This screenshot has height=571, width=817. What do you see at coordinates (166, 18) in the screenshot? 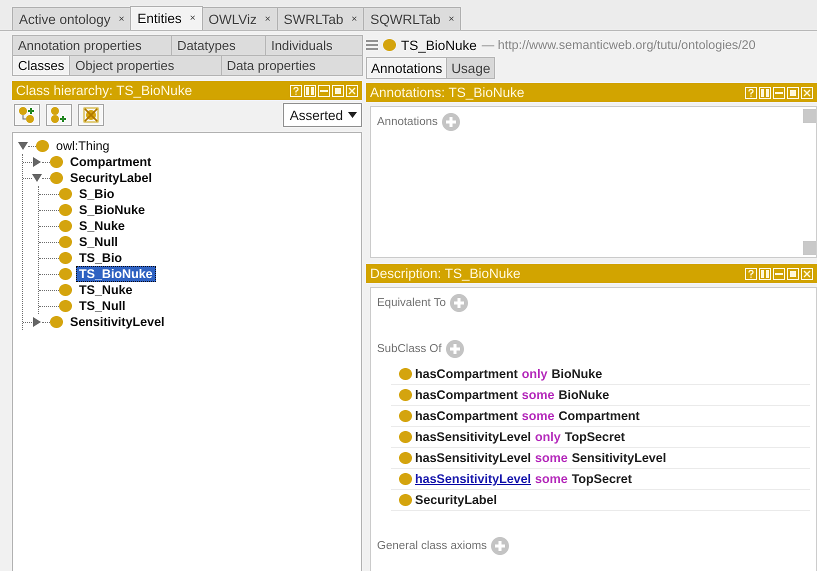
I see `tab: Entities ×` at bounding box center [166, 18].